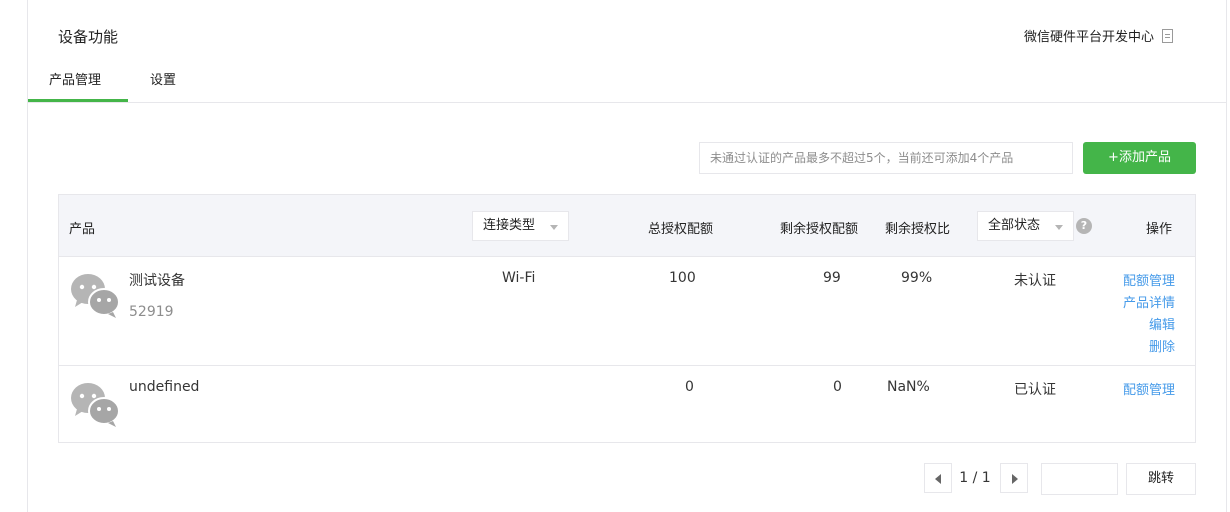 This screenshot has width=1230, height=512. Describe the element at coordinates (627, 80) in the screenshot. I see `tab-bar: 产品管理 设置` at that location.